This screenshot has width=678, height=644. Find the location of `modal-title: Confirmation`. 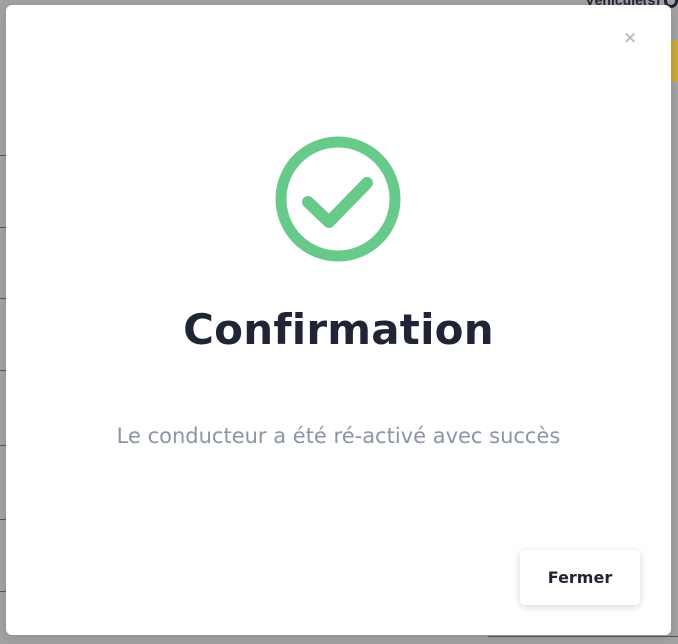

modal-title: Confirmation is located at coordinates (338, 329).